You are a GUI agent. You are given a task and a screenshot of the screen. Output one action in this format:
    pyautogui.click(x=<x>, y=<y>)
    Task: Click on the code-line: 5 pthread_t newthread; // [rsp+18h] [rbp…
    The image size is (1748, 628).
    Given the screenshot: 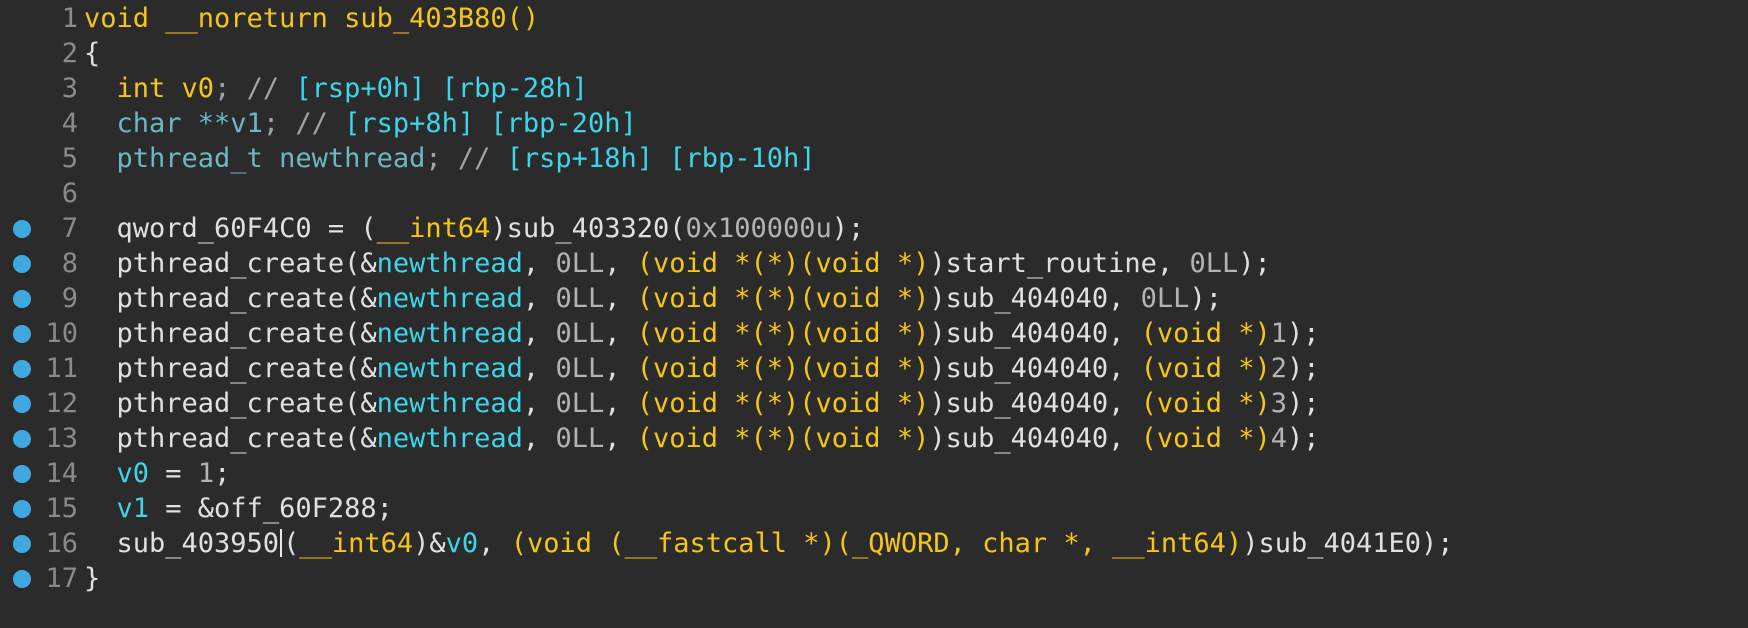 What is the action you would take?
    pyautogui.click(x=874, y=158)
    